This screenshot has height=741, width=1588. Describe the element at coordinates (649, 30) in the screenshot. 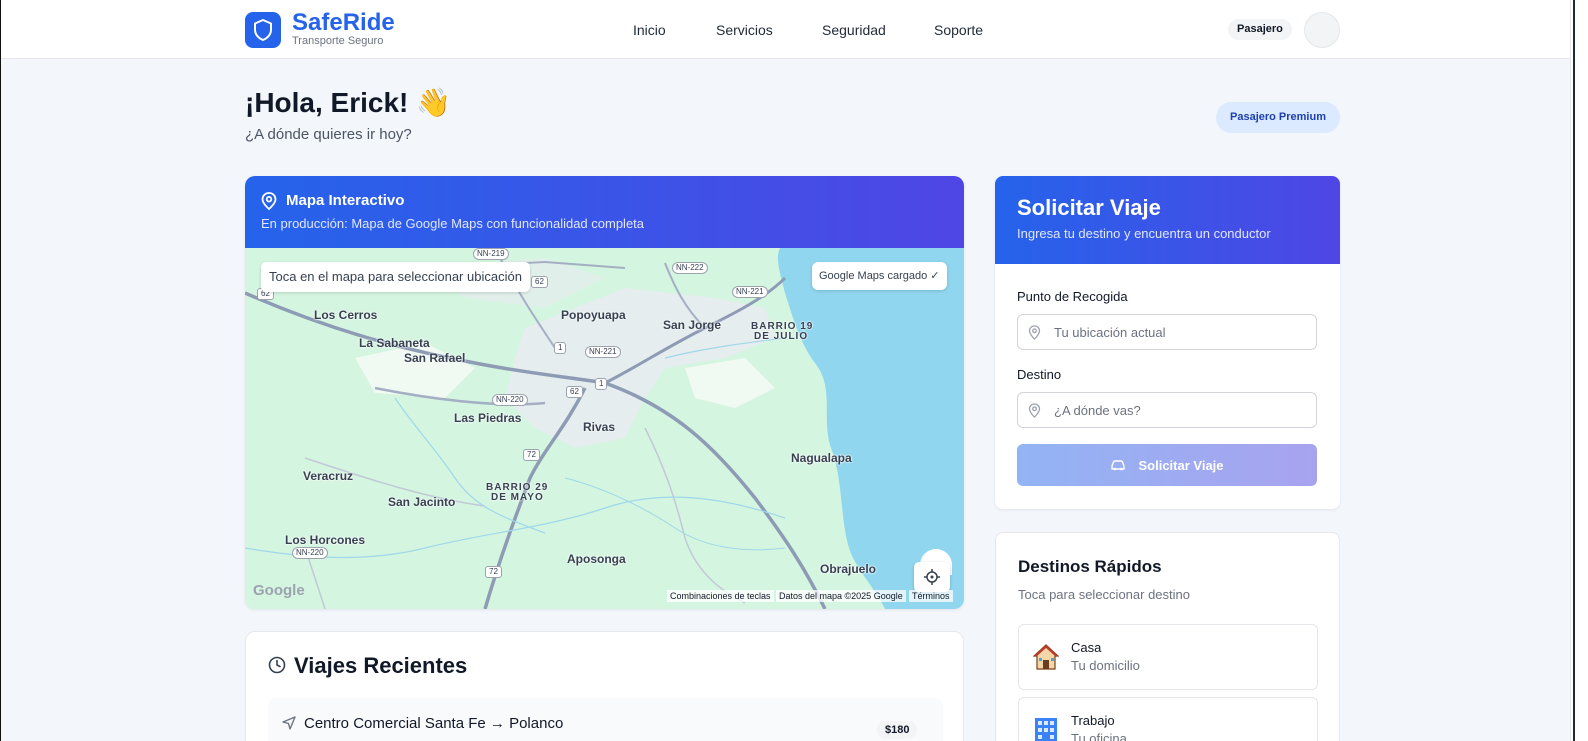

I see `nav-inicio: Inicio` at that location.